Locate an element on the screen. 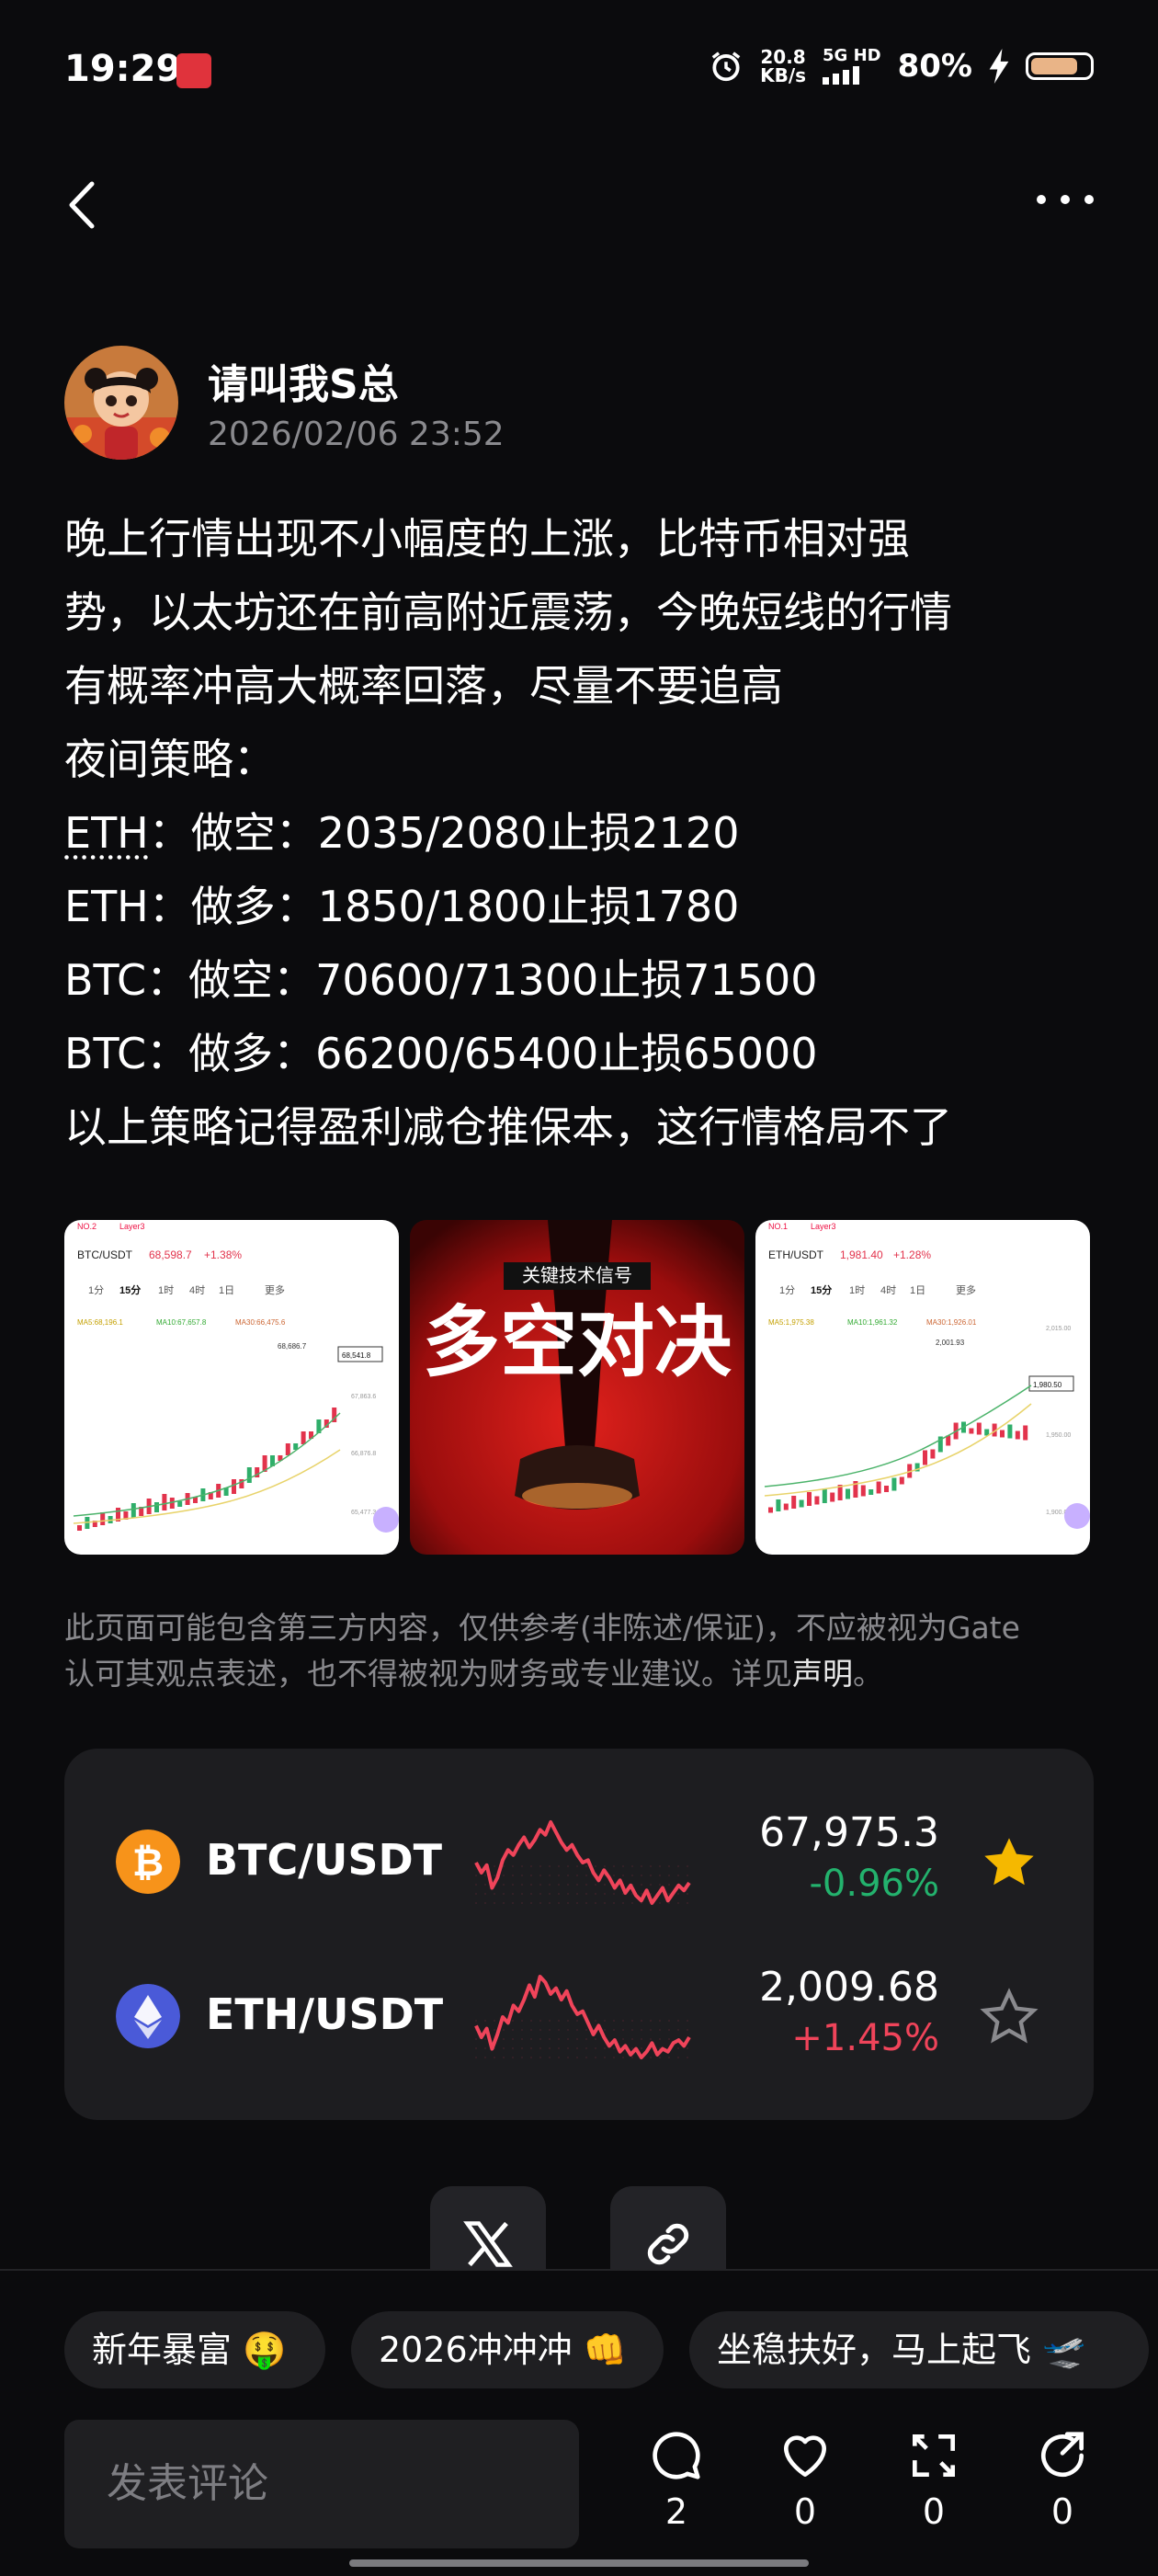  avatar is located at coordinates (121, 403).